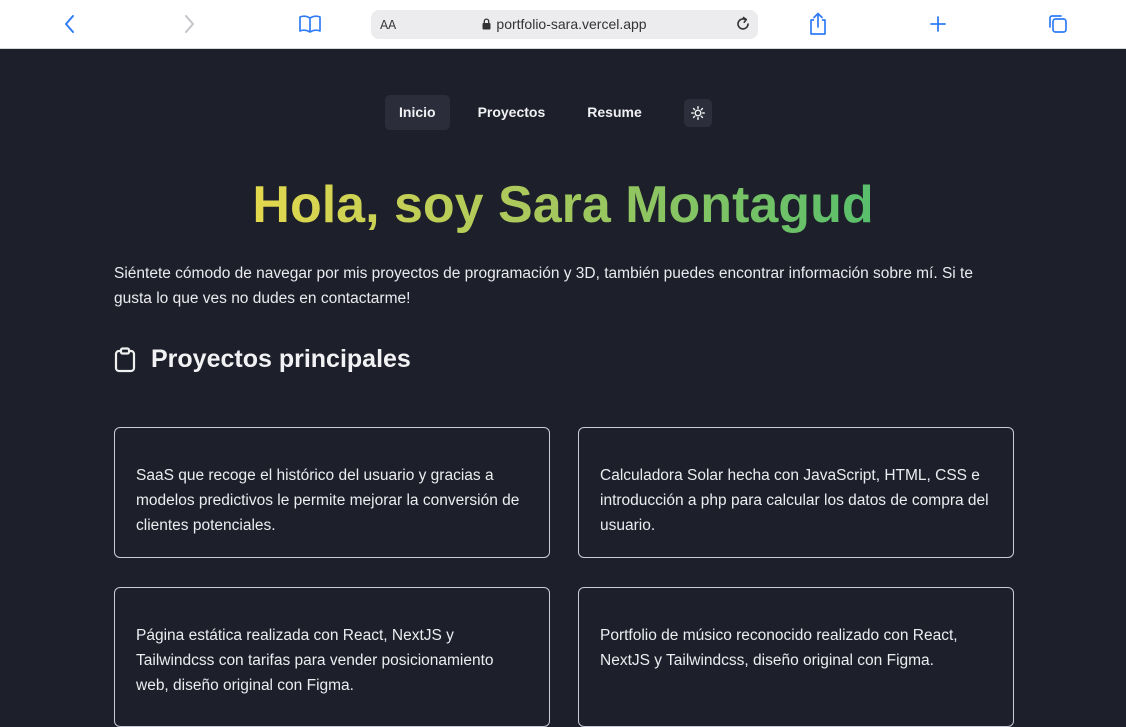 This screenshot has height=727, width=1126. I want to click on hero-title: Hola, soy Sara Montagud, so click(563, 205).